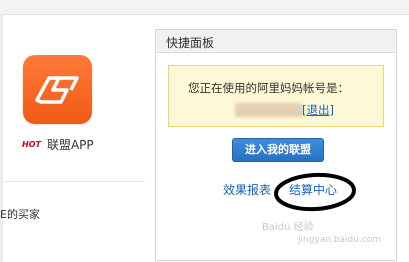 This screenshot has height=262, width=409. What do you see at coordinates (57, 89) in the screenshot?
I see `app-logo-icon` at bounding box center [57, 89].